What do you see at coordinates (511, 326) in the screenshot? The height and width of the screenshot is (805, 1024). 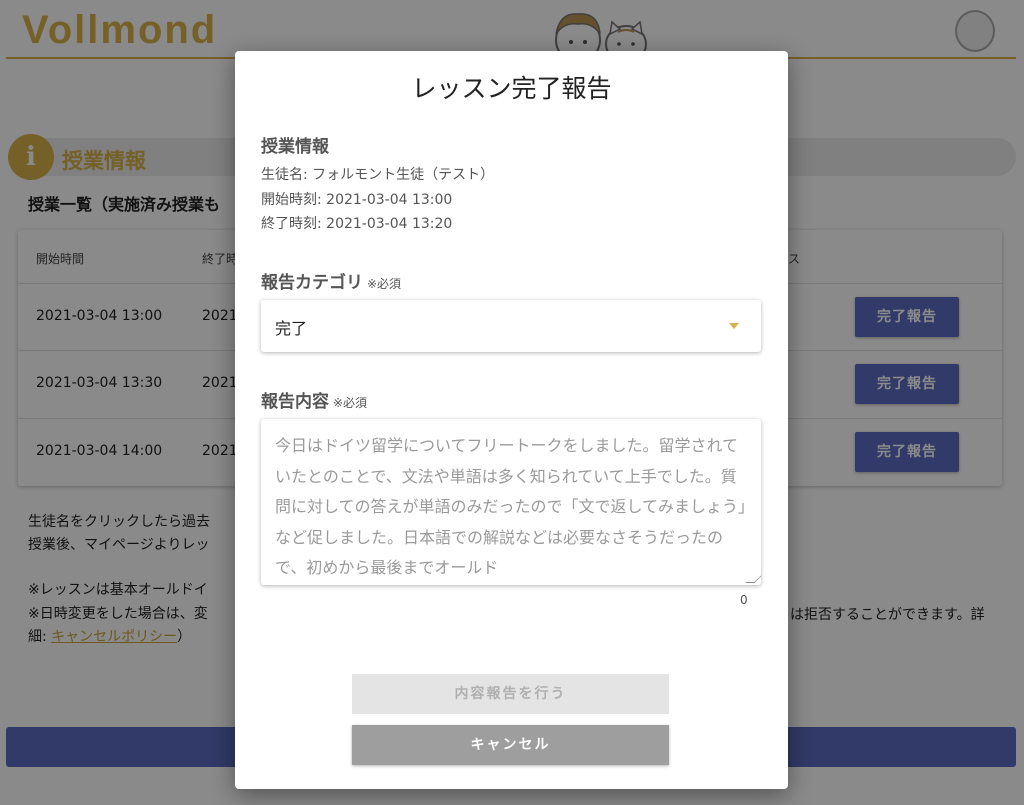 I see `report-category-select: 完了` at bounding box center [511, 326].